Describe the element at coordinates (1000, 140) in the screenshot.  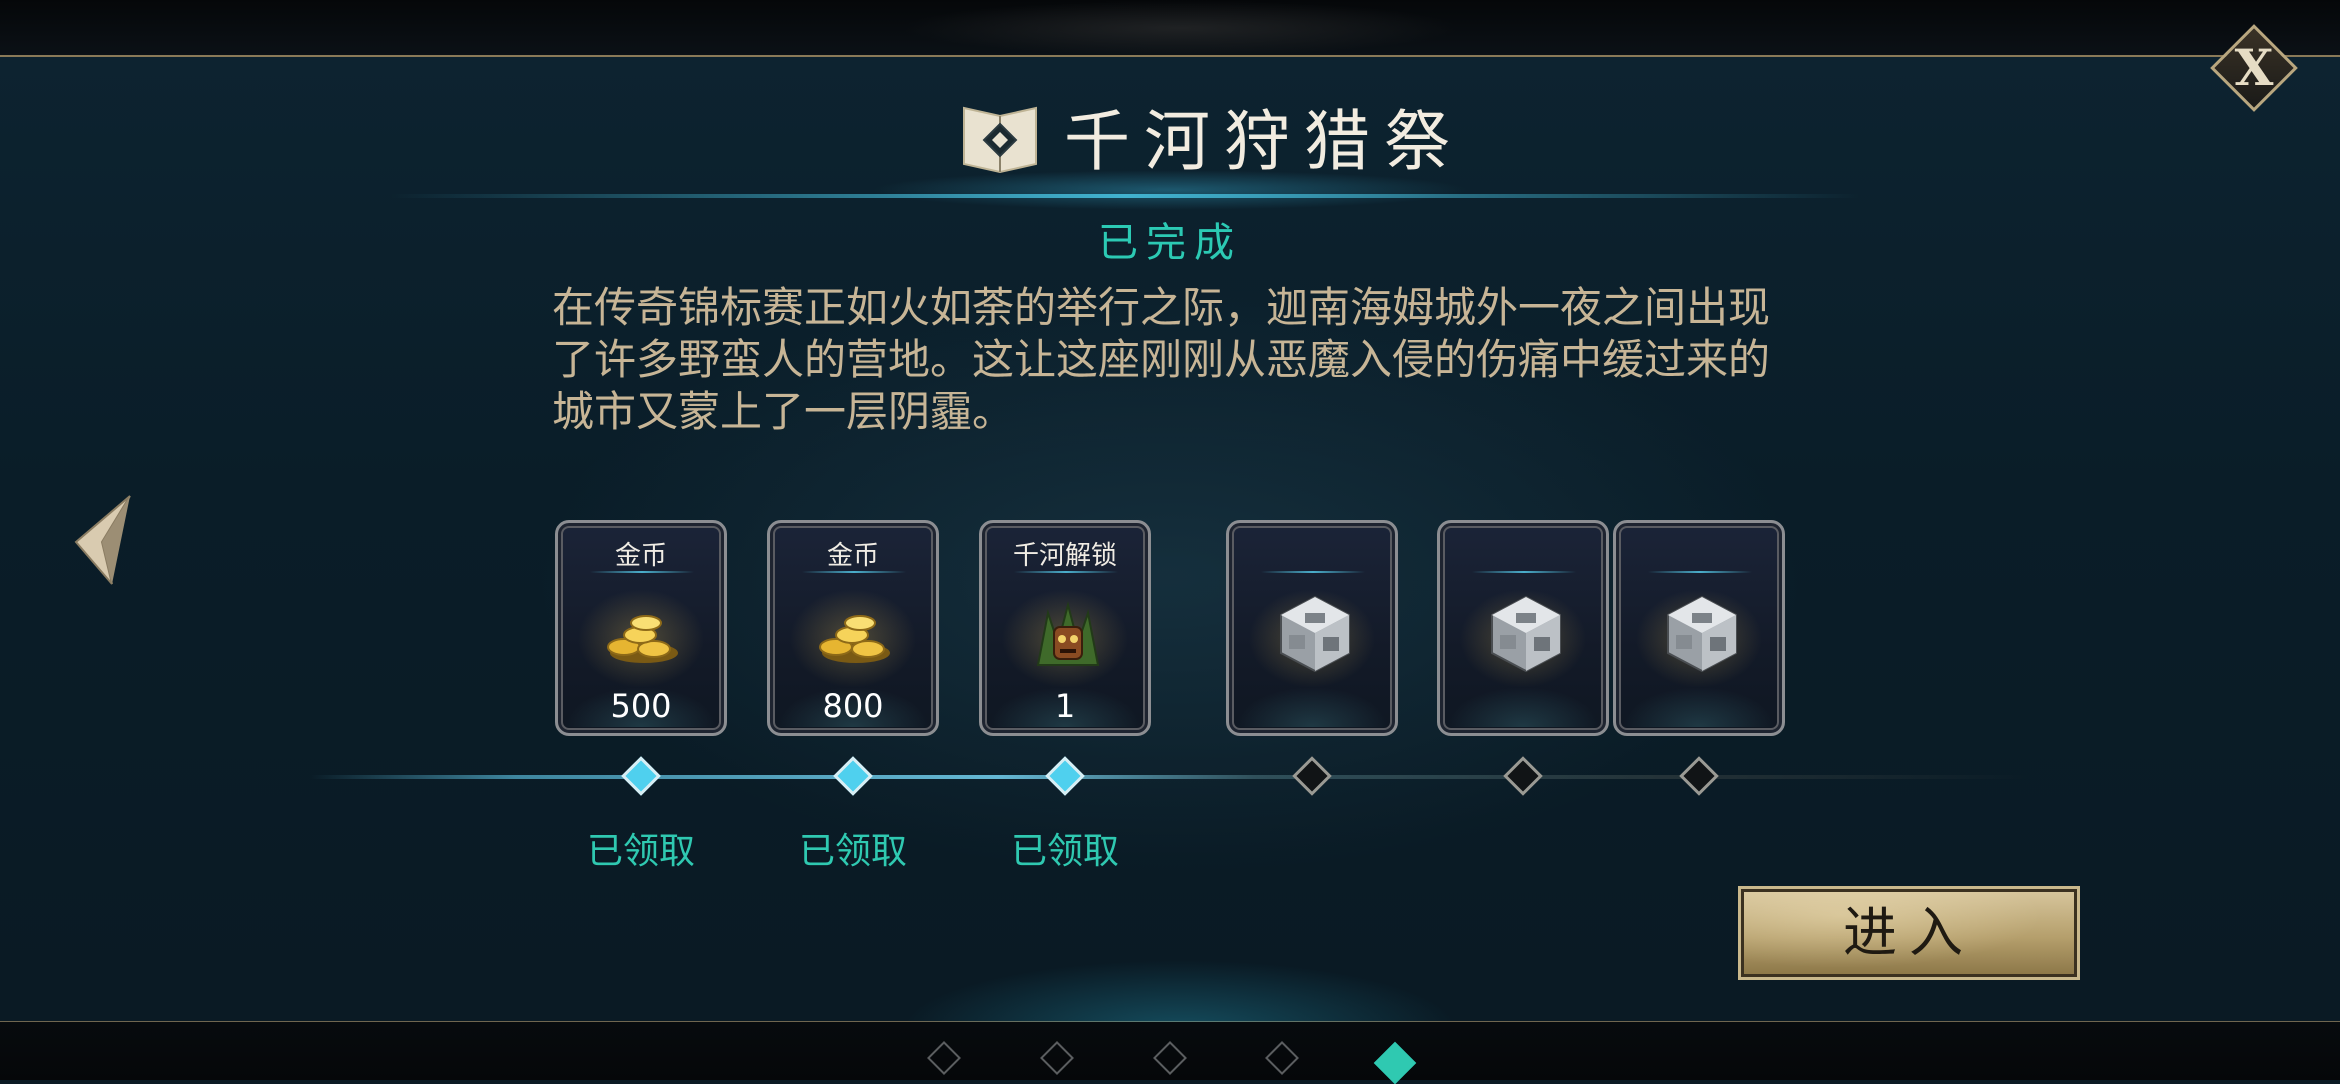
I see `book-icon` at that location.